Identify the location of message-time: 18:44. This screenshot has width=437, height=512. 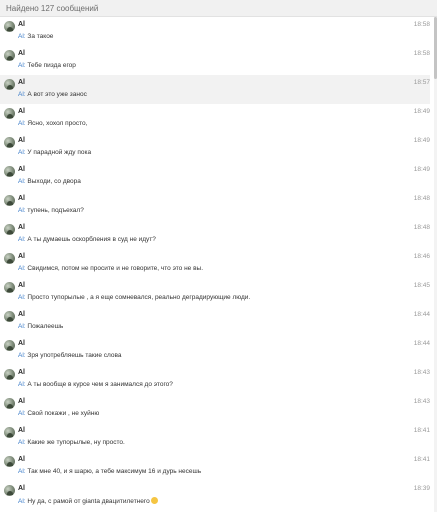
(421, 314).